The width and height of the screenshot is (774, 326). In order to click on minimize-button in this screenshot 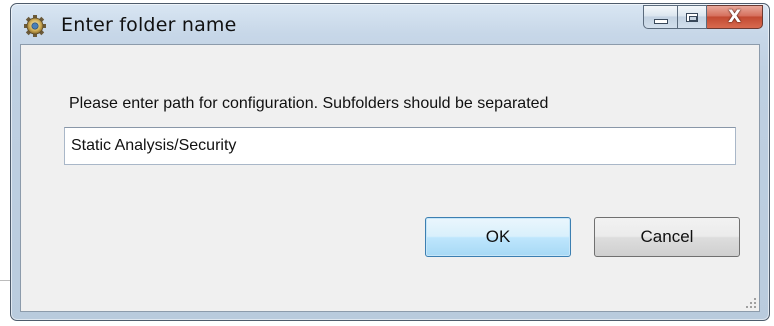, I will do `click(660, 17)`.